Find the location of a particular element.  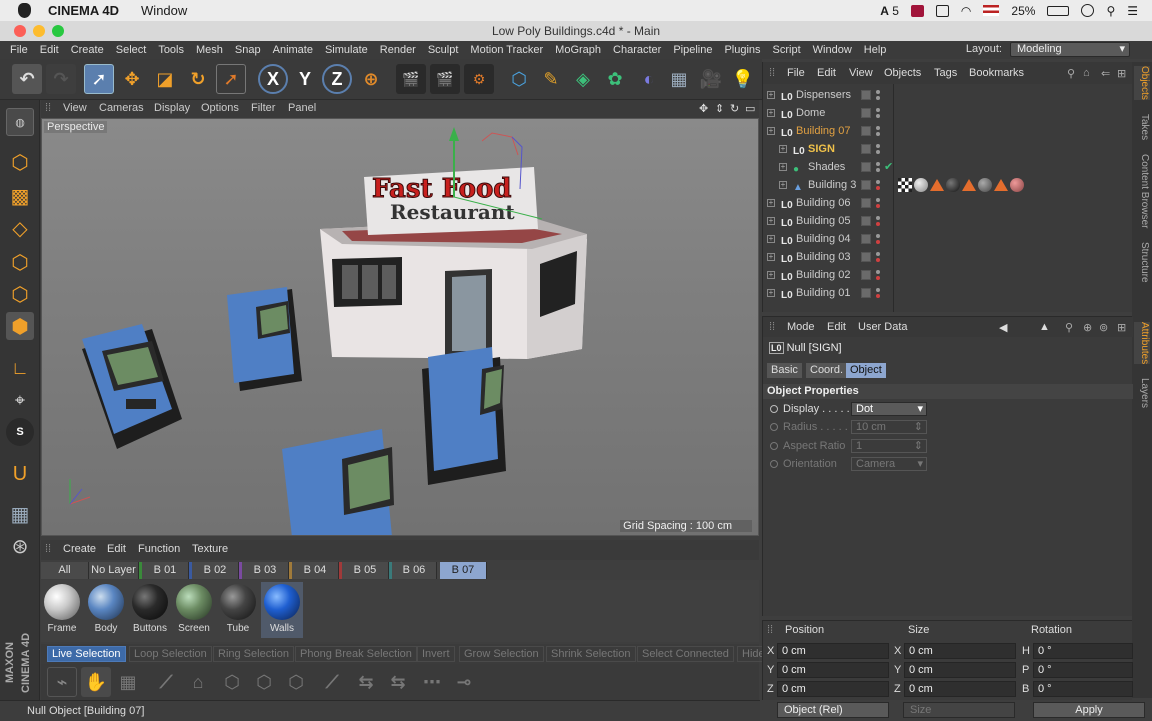

tweak-mode-icon: ⌖ is located at coordinates (20, 400).